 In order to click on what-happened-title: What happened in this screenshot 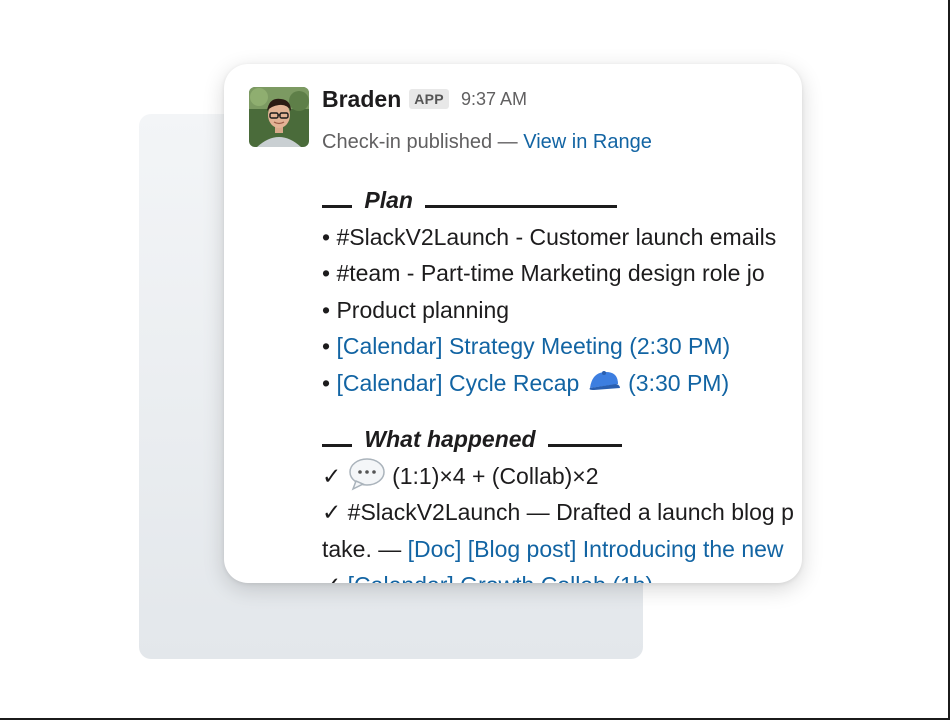, I will do `click(450, 439)`.